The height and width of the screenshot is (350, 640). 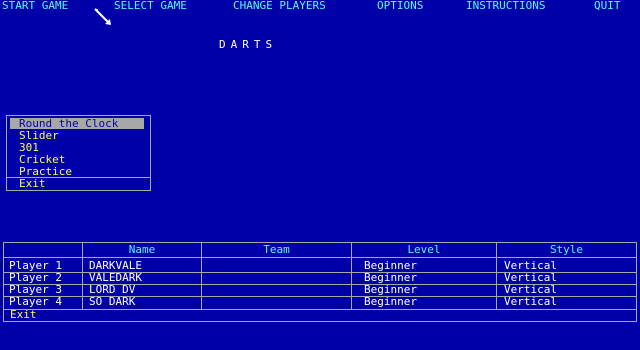 What do you see at coordinates (28, 183) in the screenshot?
I see `game-menu-exit: Exit` at bounding box center [28, 183].